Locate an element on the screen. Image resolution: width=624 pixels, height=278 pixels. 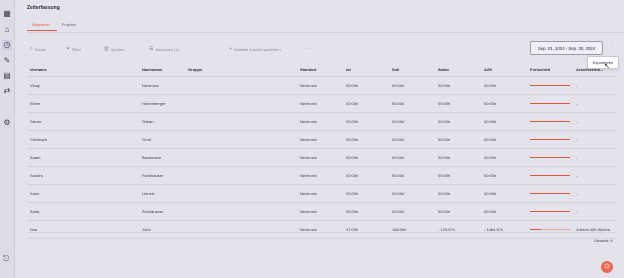
header-nachname: Nachname is located at coordinates (152, 69).